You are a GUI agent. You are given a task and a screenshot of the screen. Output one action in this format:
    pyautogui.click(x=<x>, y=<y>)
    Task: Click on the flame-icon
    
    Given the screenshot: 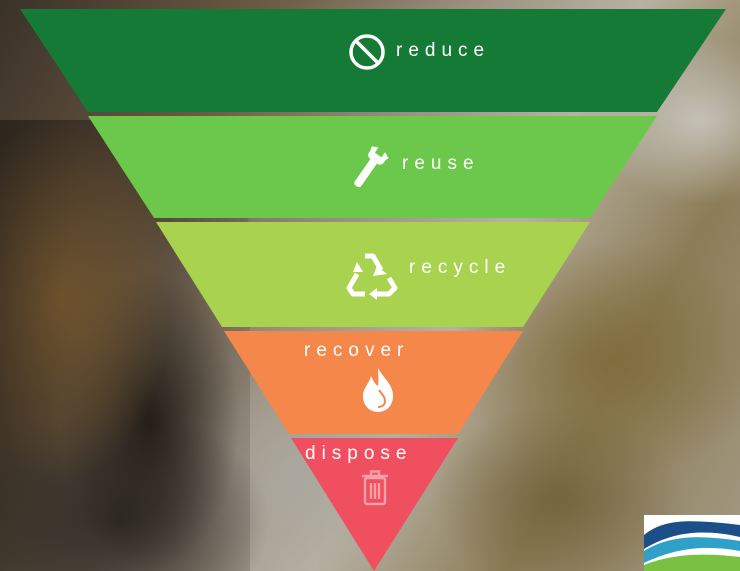 What is the action you would take?
    pyautogui.click(x=378, y=390)
    